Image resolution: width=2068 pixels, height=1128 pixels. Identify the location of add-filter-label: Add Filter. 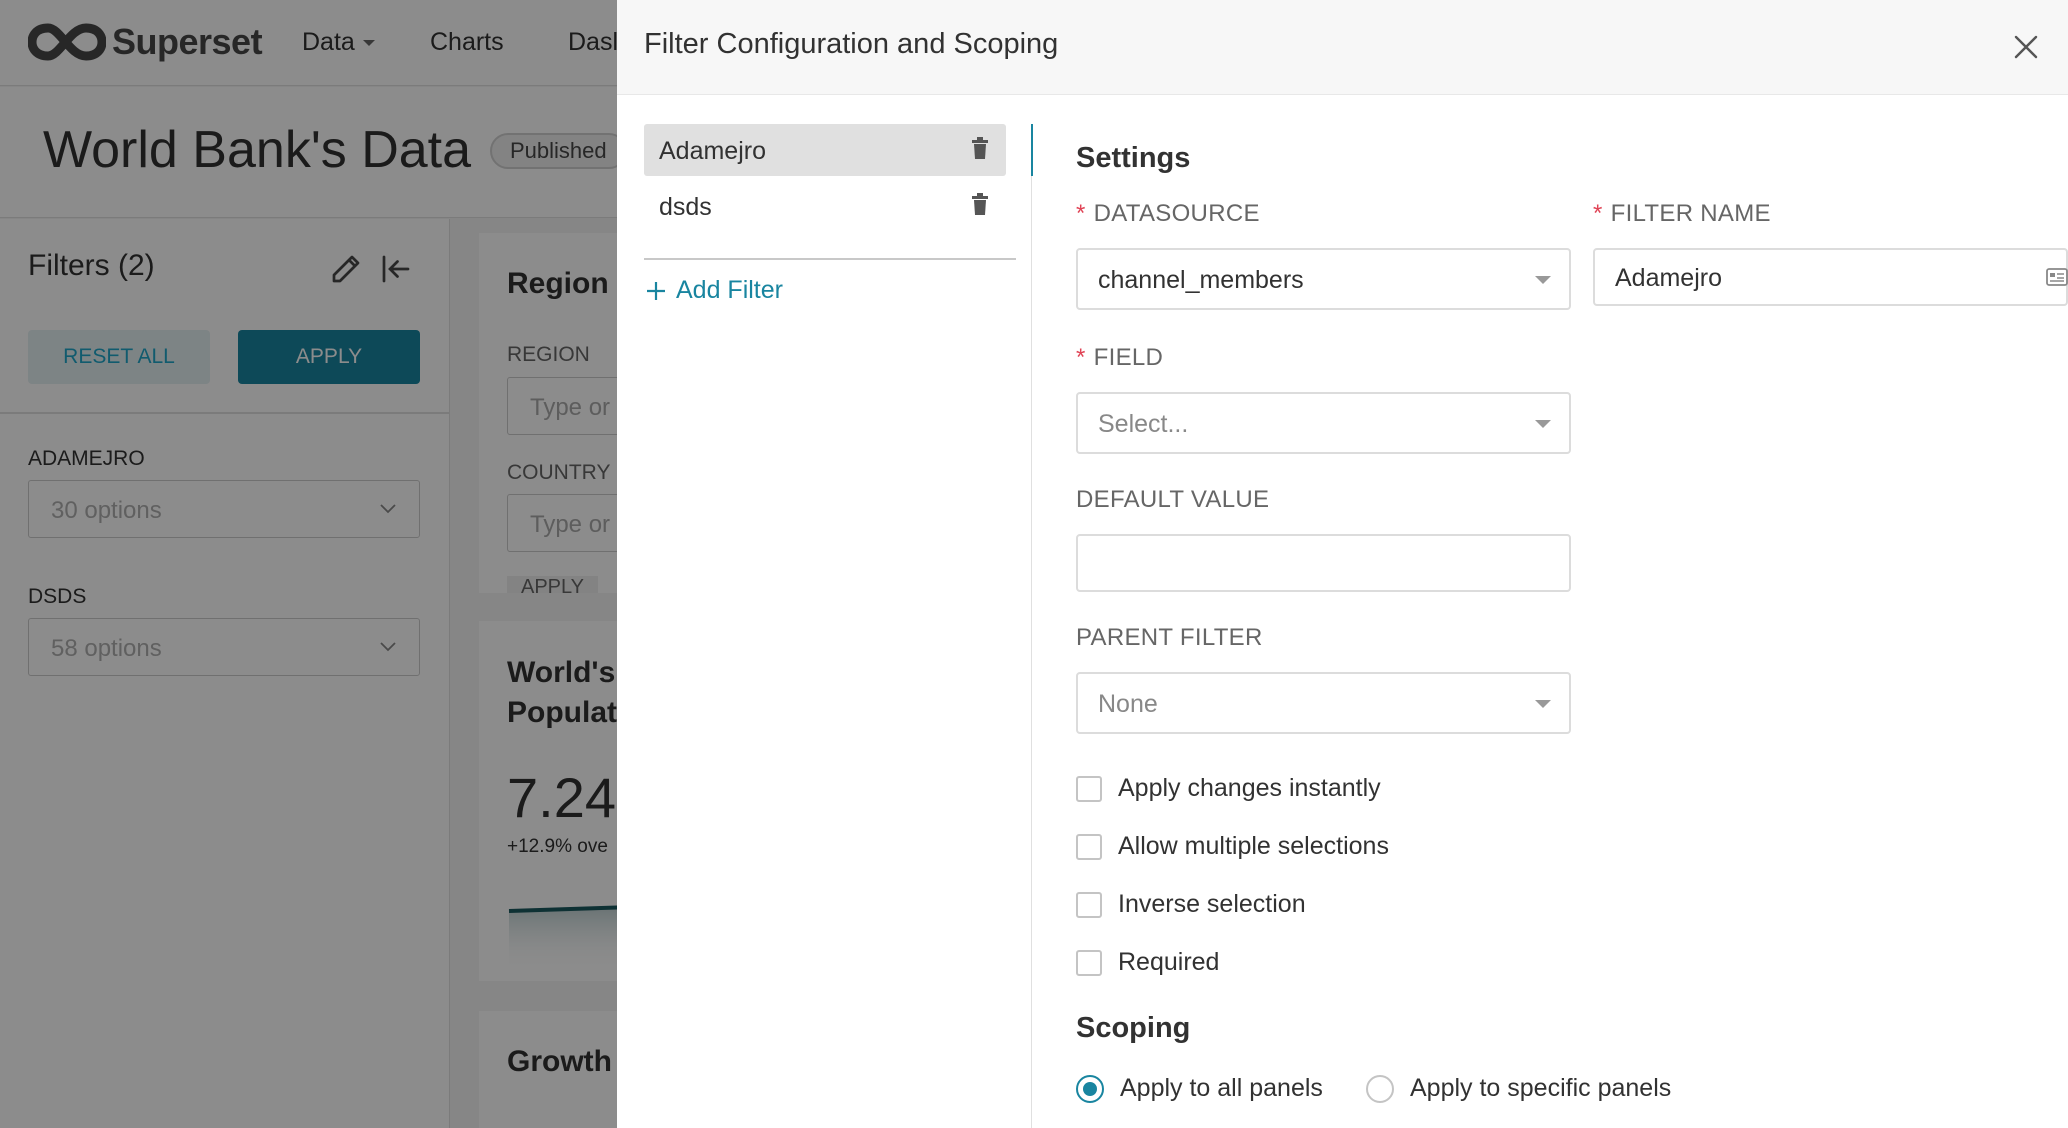
(729, 290).